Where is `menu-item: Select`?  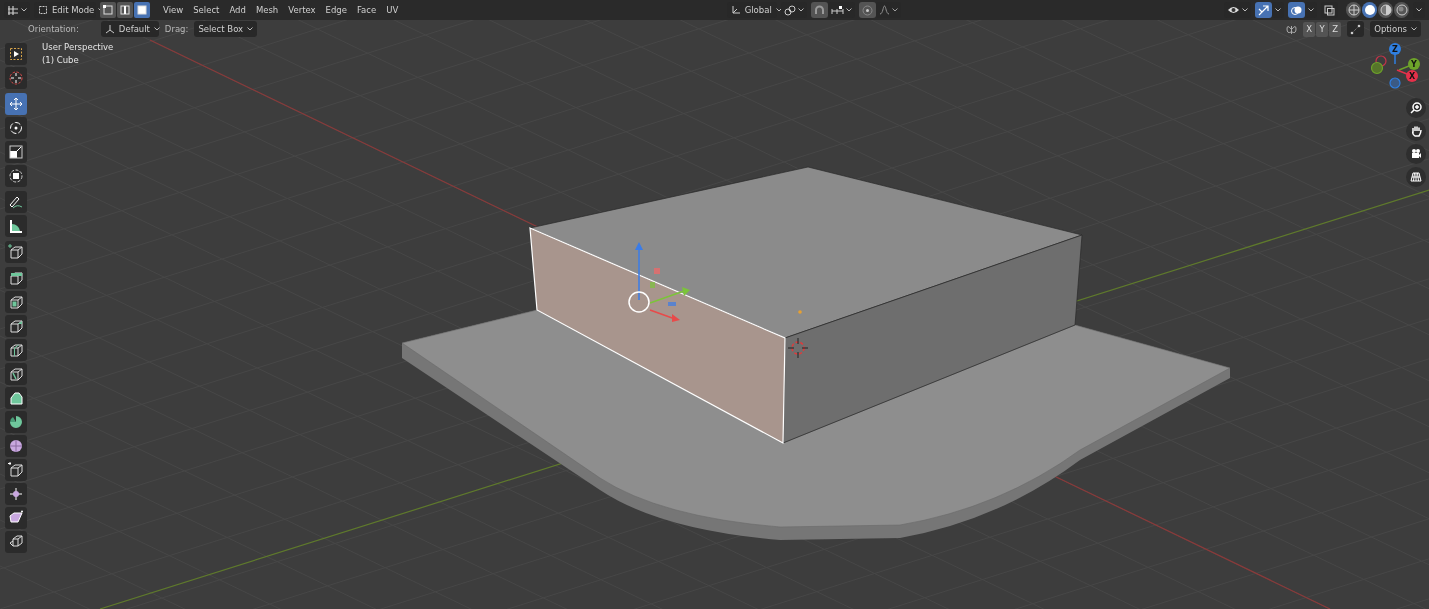
menu-item: Select is located at coordinates (206, 10).